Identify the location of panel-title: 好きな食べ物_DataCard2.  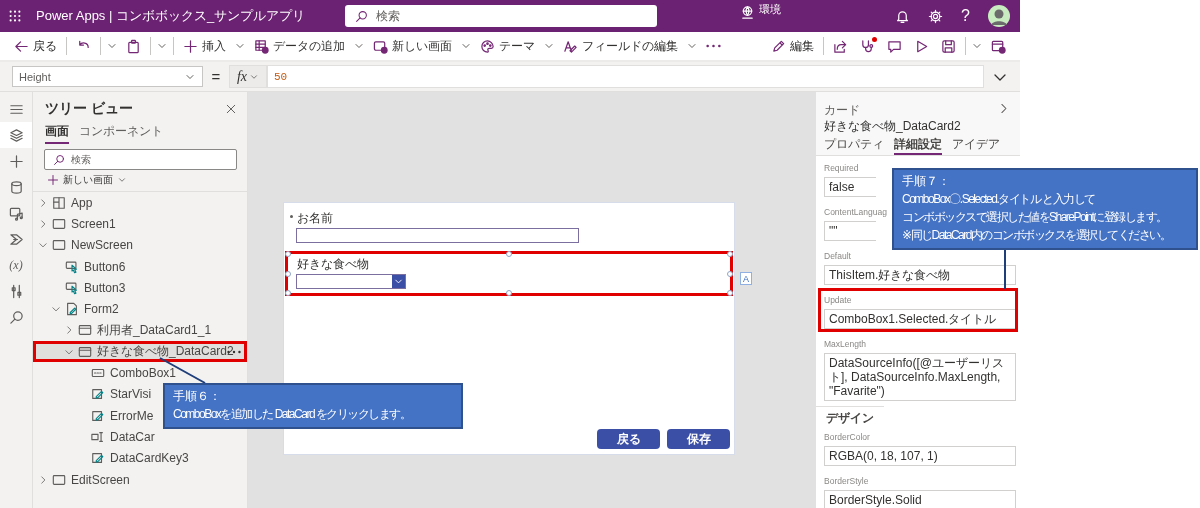
(893, 126).